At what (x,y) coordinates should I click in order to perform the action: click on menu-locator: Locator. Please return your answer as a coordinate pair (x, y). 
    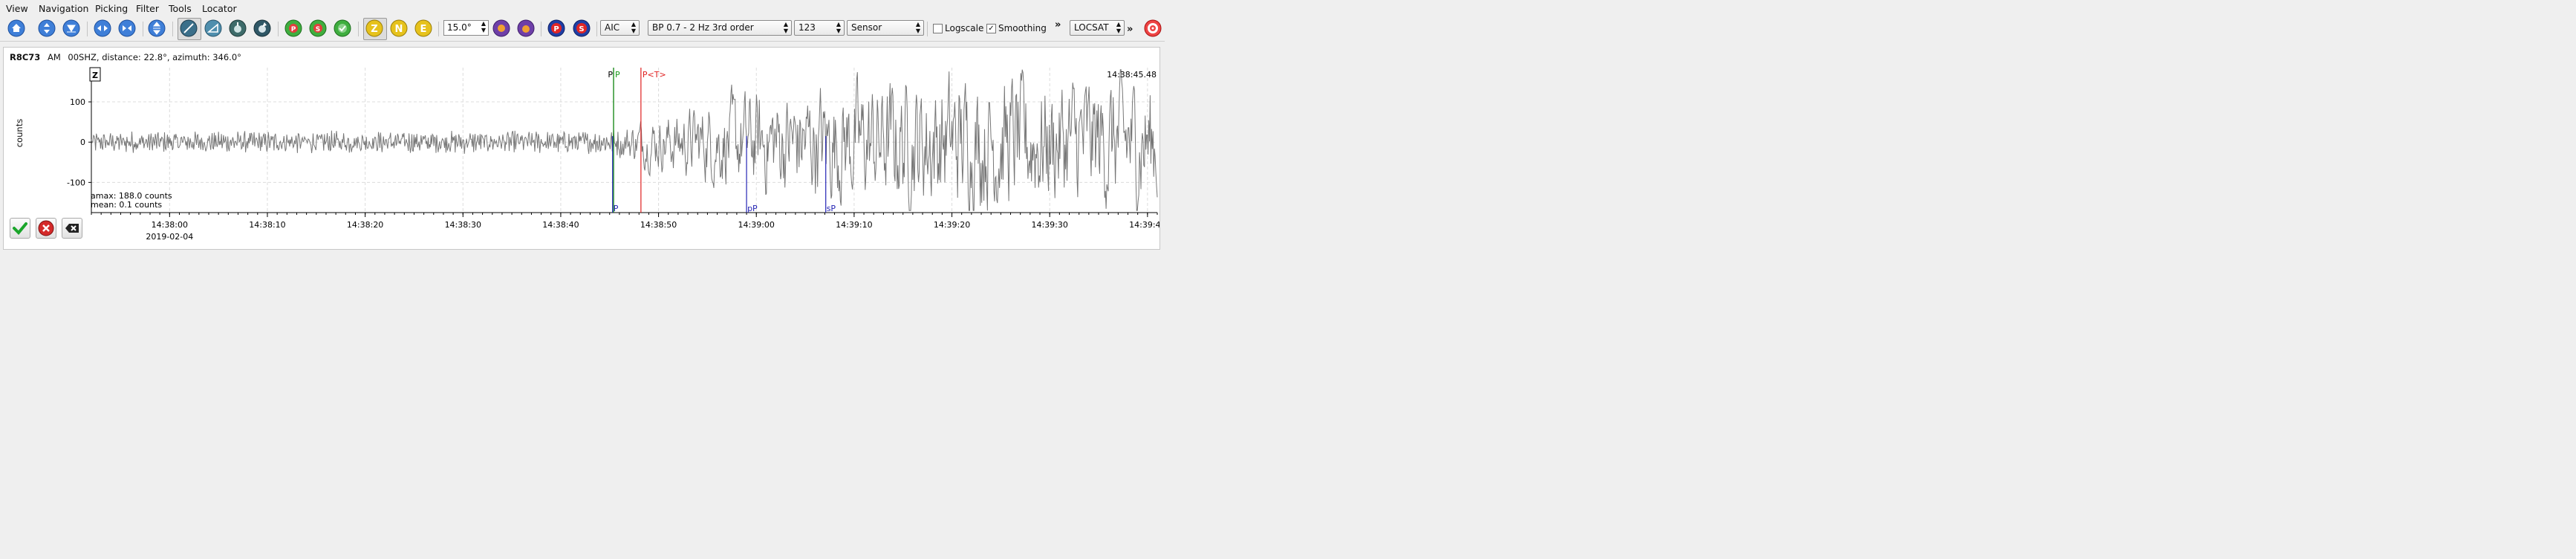
    Looking at the image, I should click on (219, 8).